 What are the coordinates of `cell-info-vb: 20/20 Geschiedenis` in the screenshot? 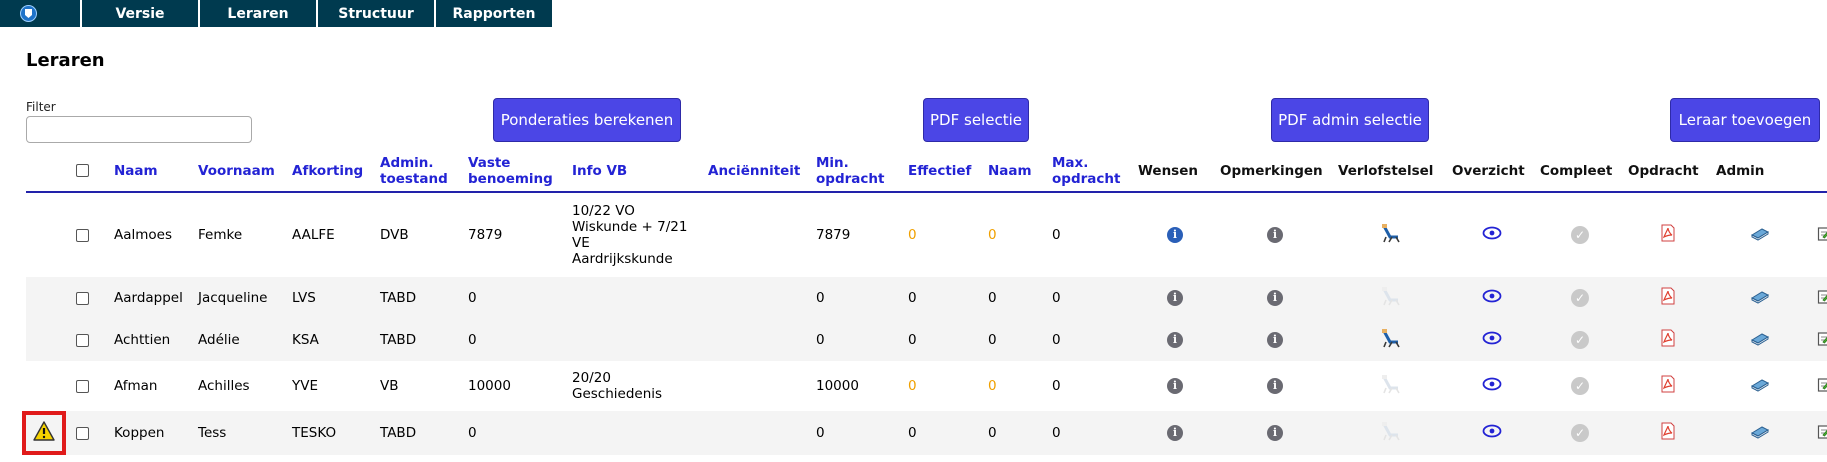 It's located at (636, 386).